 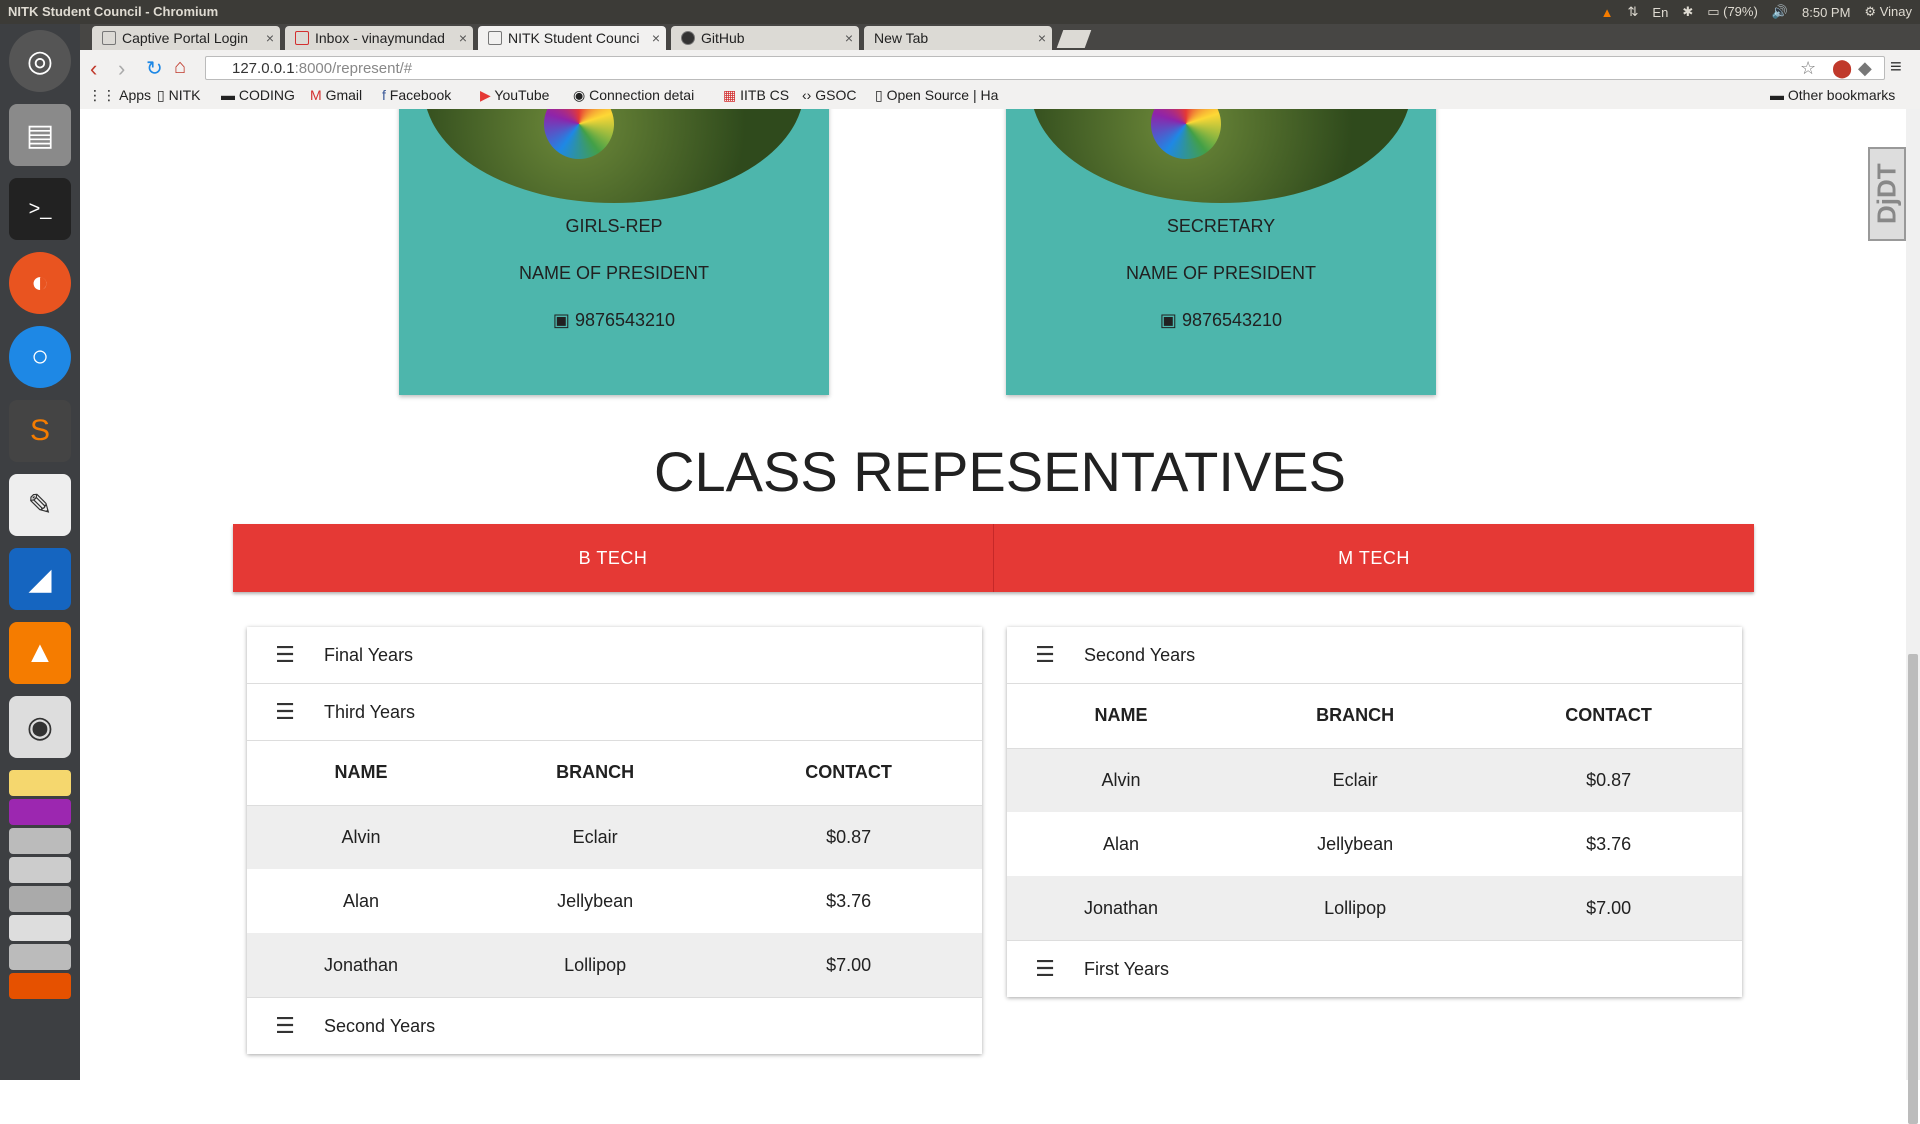 What do you see at coordinates (958, 38) in the screenshot?
I see `tab-new-tab: New Tab ×` at bounding box center [958, 38].